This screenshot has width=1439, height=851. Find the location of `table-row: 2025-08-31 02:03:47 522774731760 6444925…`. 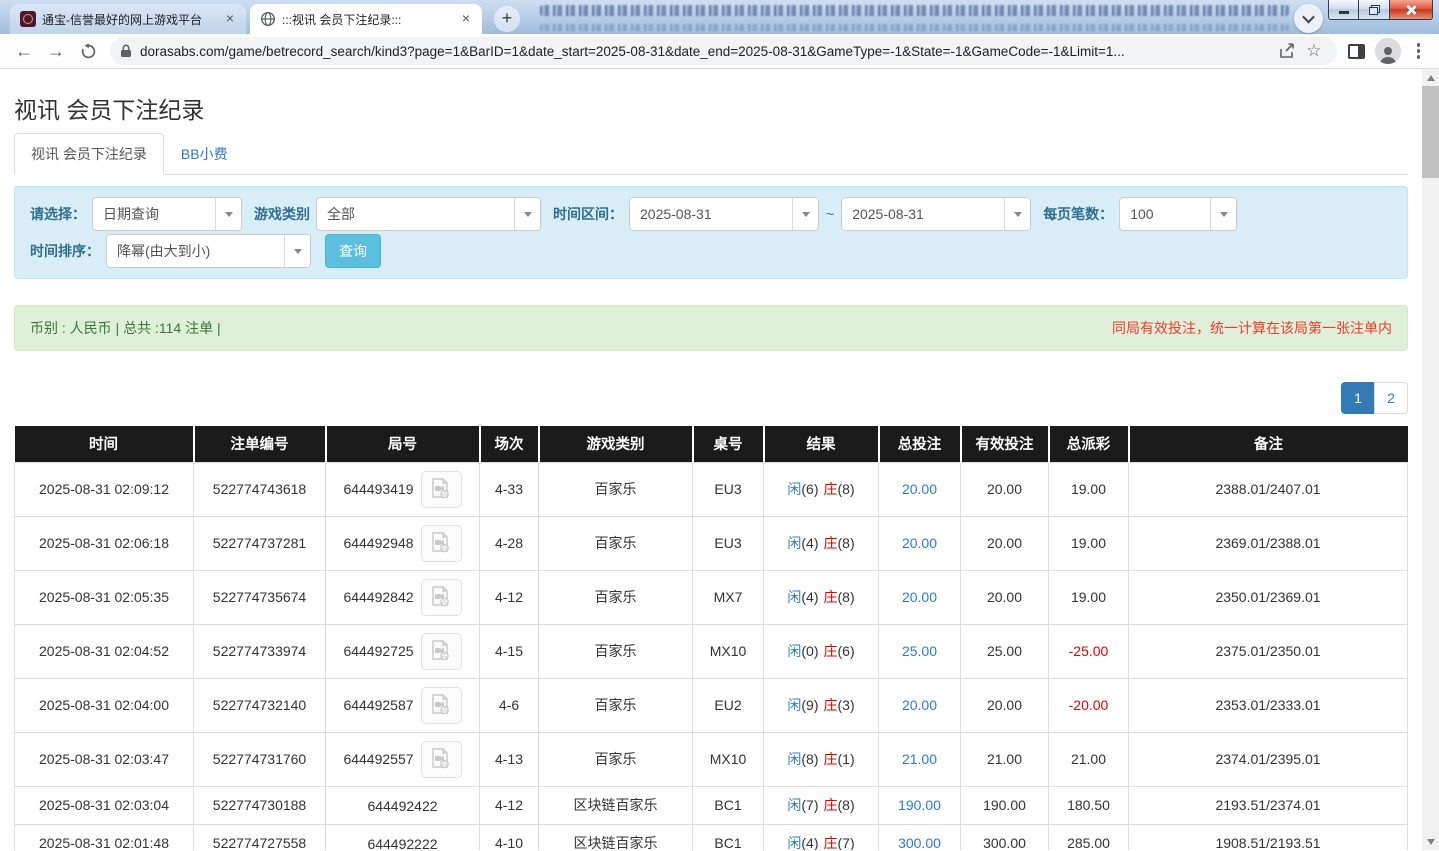

table-row: 2025-08-31 02:03:47 522774731760 6444925… is located at coordinates (711, 759).